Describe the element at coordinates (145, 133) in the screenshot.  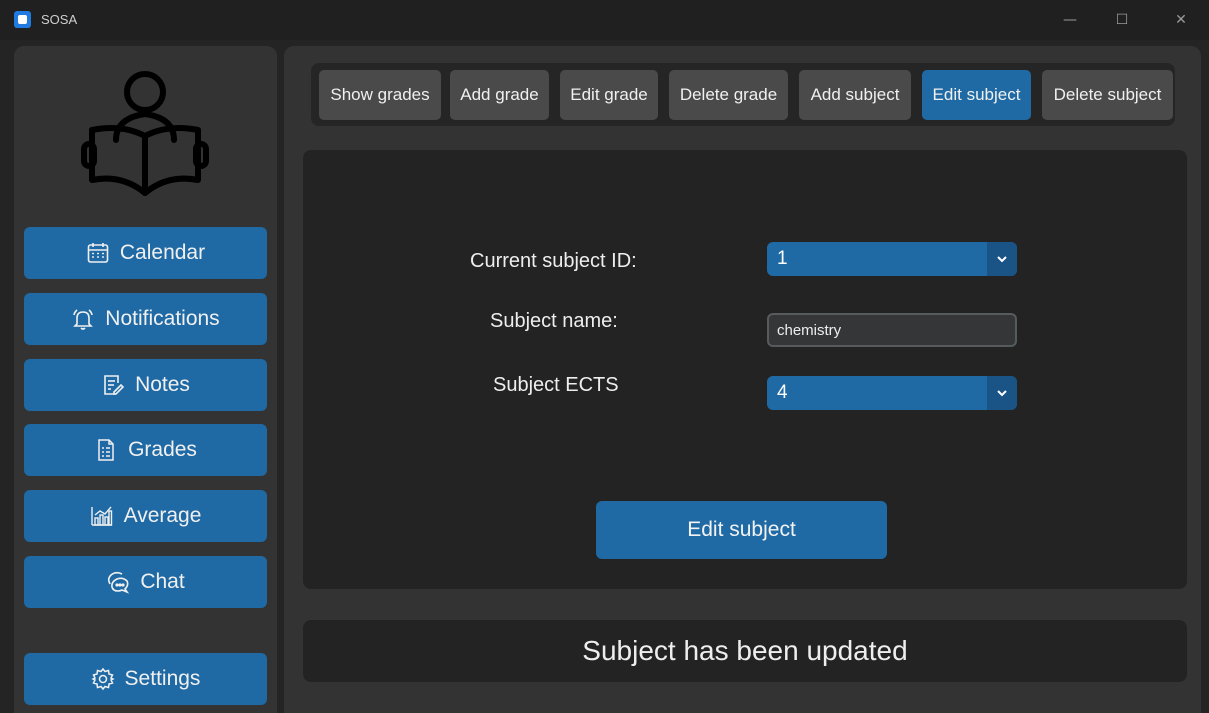
I see `reader-book-icon` at that location.